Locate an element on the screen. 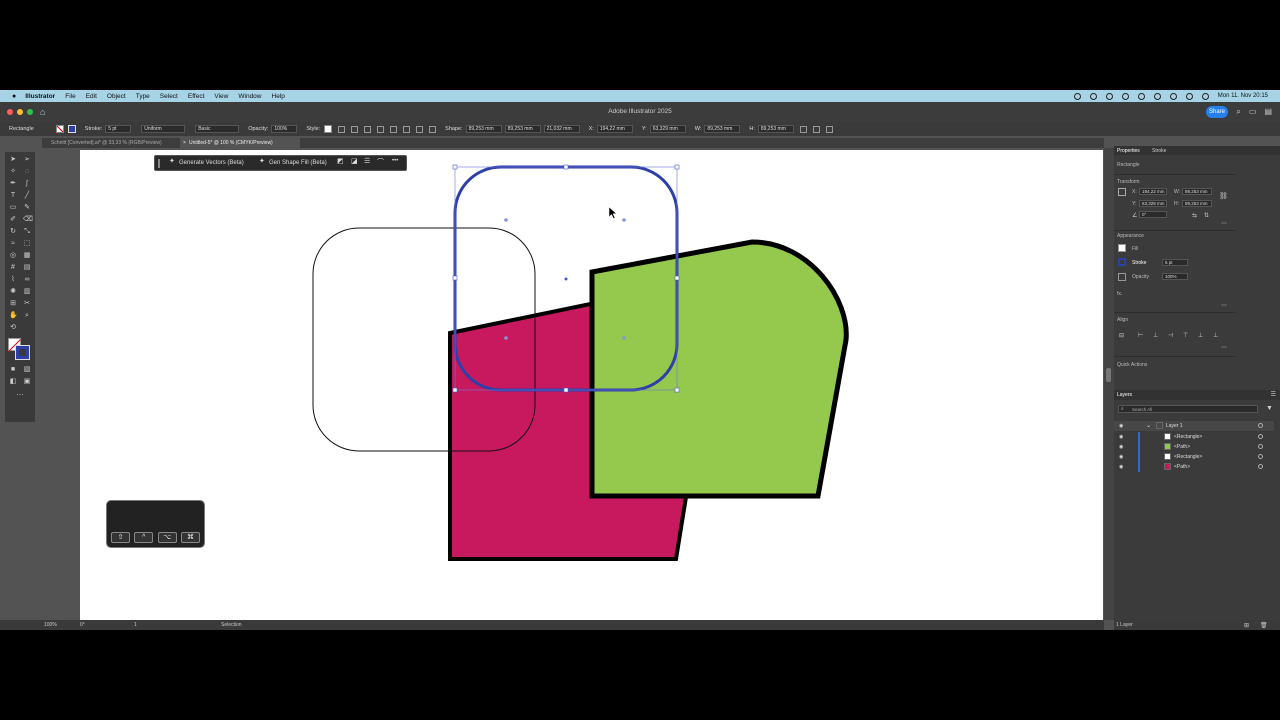 Image resolution: width=1280 pixels, height=720 pixels. constrain-proportions-icon: ⛓ is located at coordinates (1223, 196).